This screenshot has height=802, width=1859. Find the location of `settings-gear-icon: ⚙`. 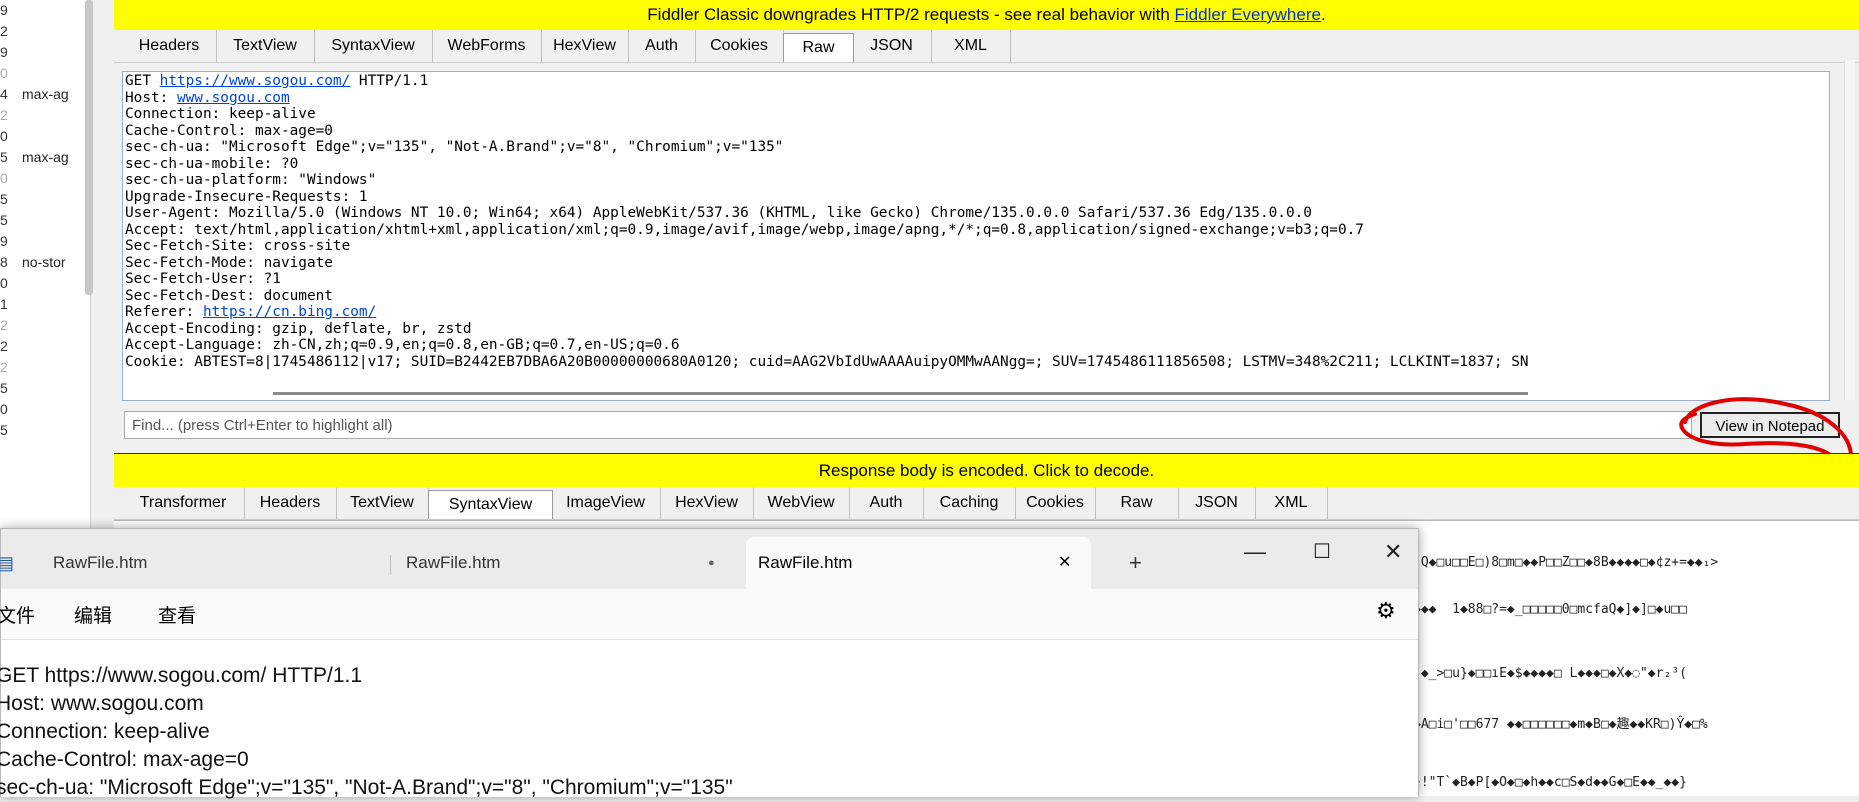

settings-gear-icon: ⚙ is located at coordinates (1386, 611).